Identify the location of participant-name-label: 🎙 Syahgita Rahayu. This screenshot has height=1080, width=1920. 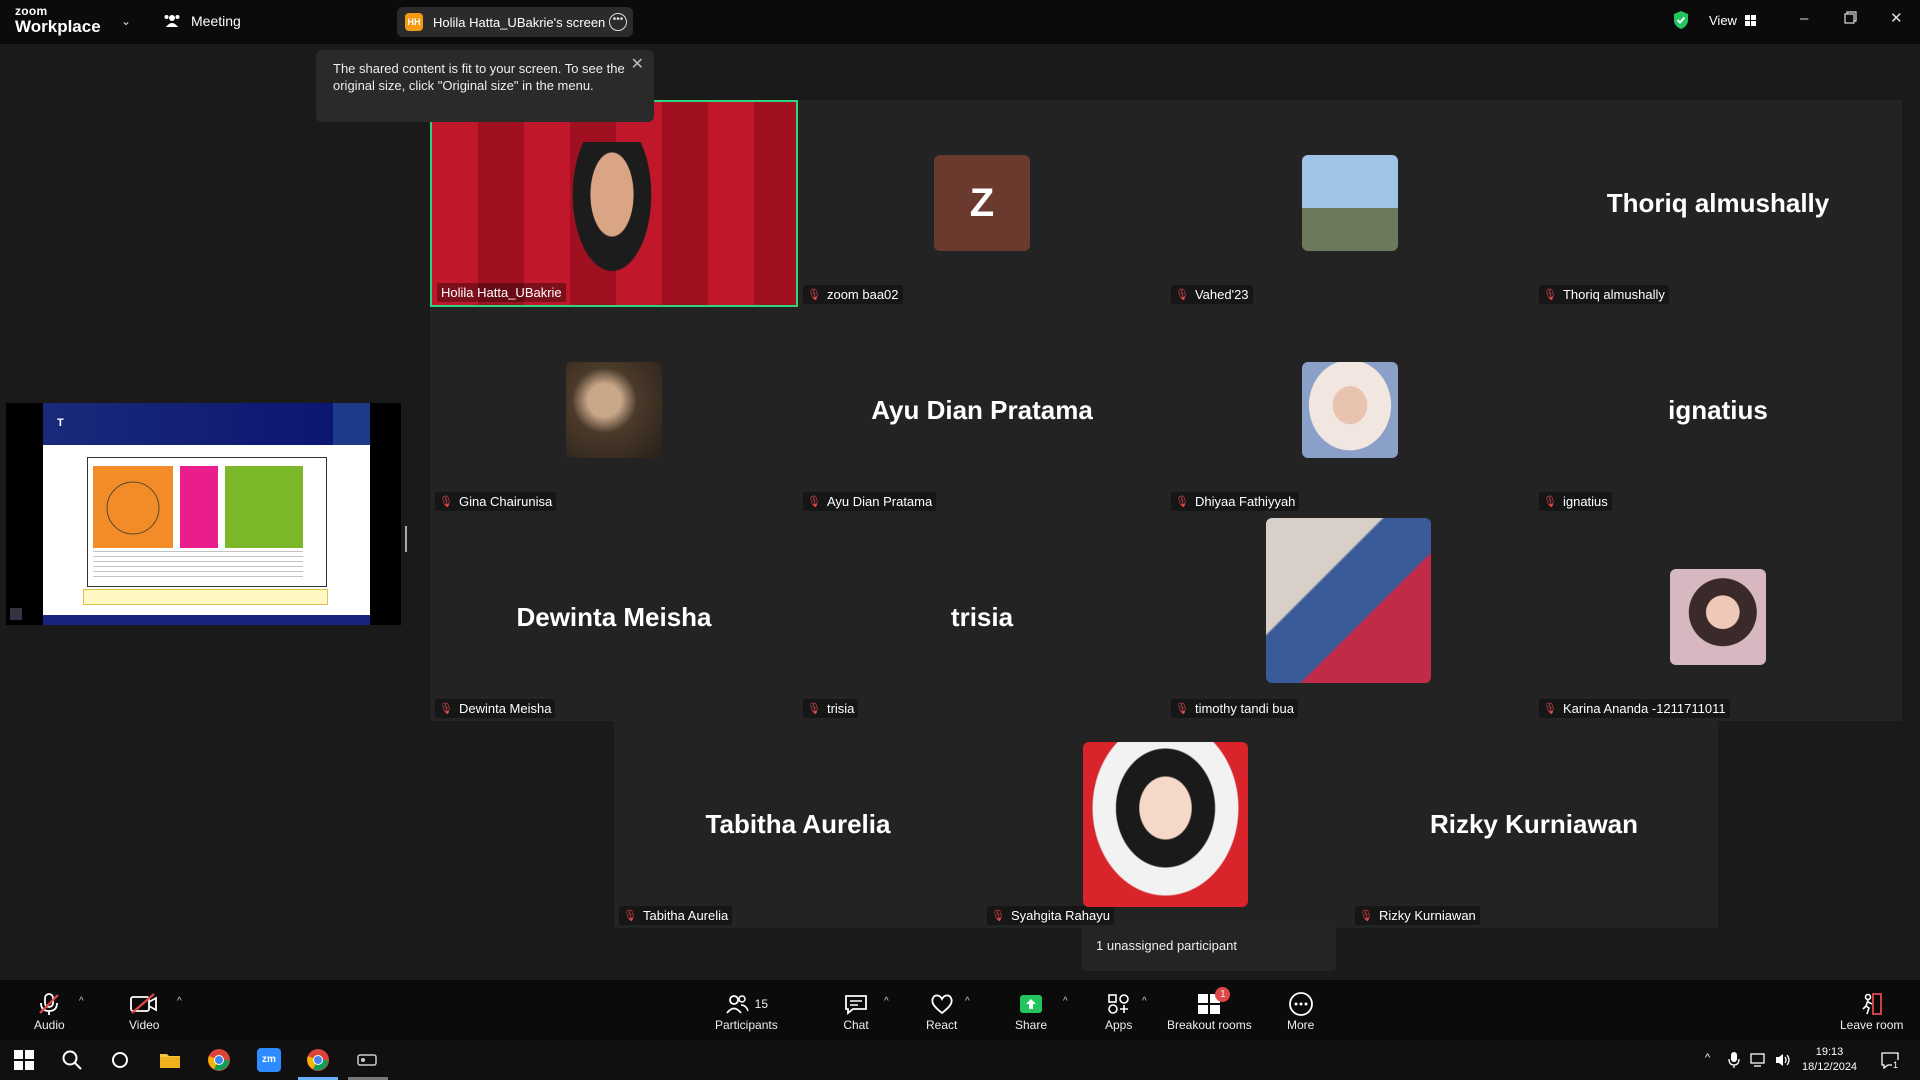
(1050, 915).